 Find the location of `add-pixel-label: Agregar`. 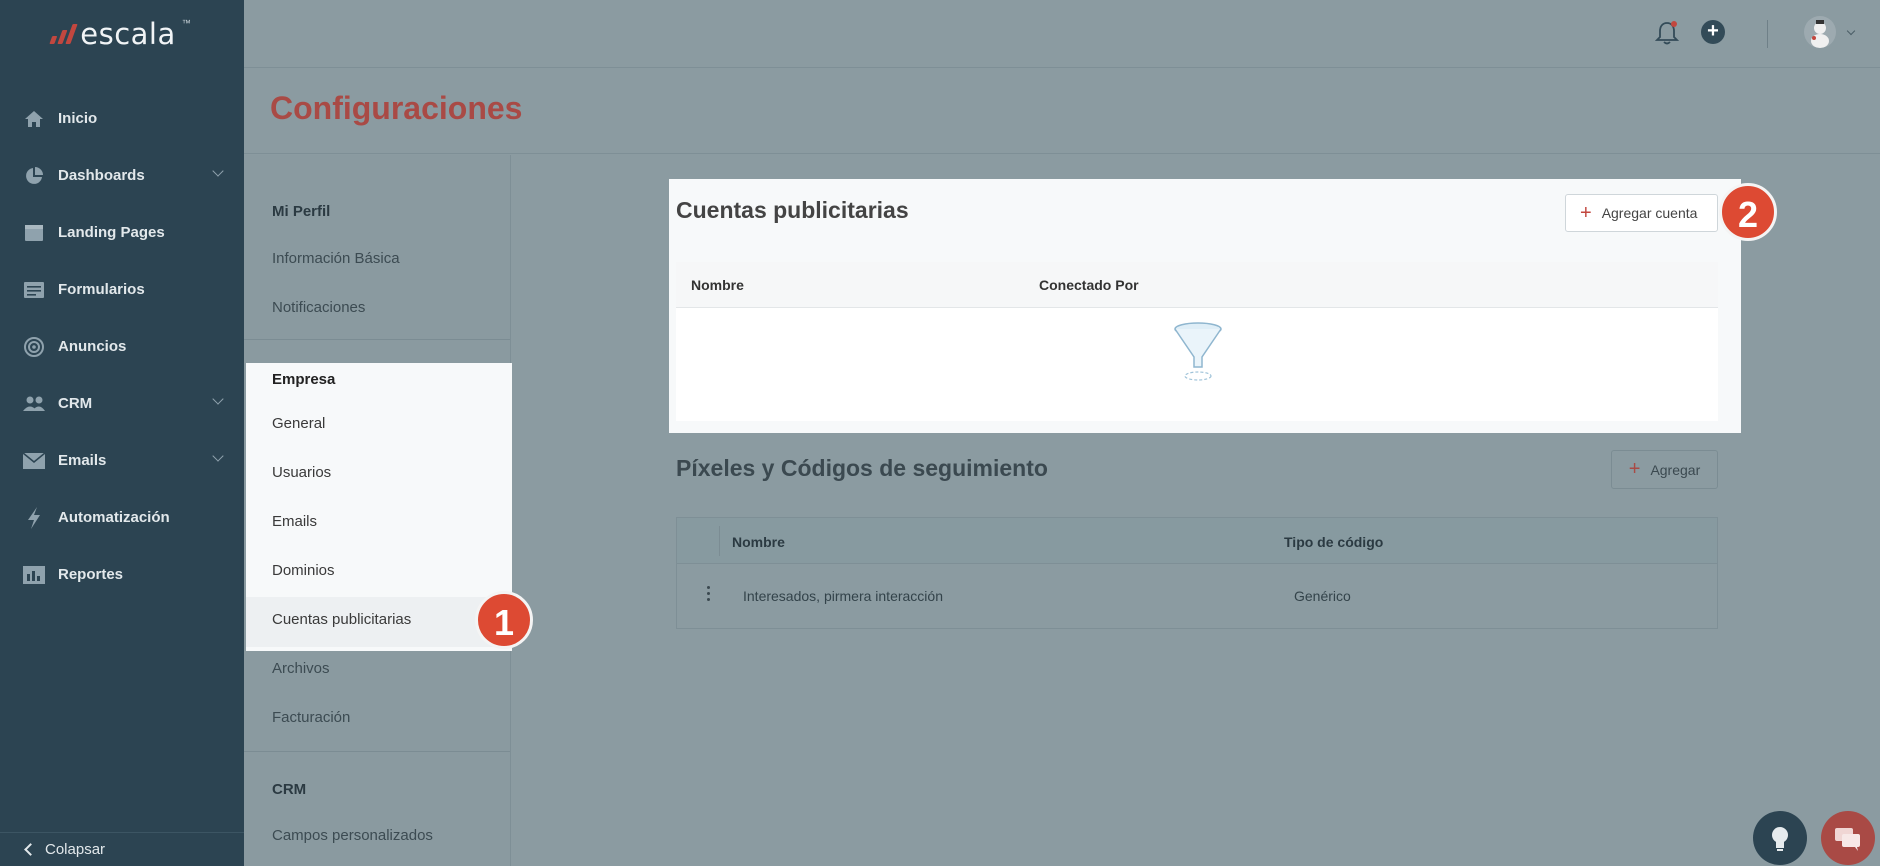

add-pixel-label: Agregar is located at coordinates (1675, 469).